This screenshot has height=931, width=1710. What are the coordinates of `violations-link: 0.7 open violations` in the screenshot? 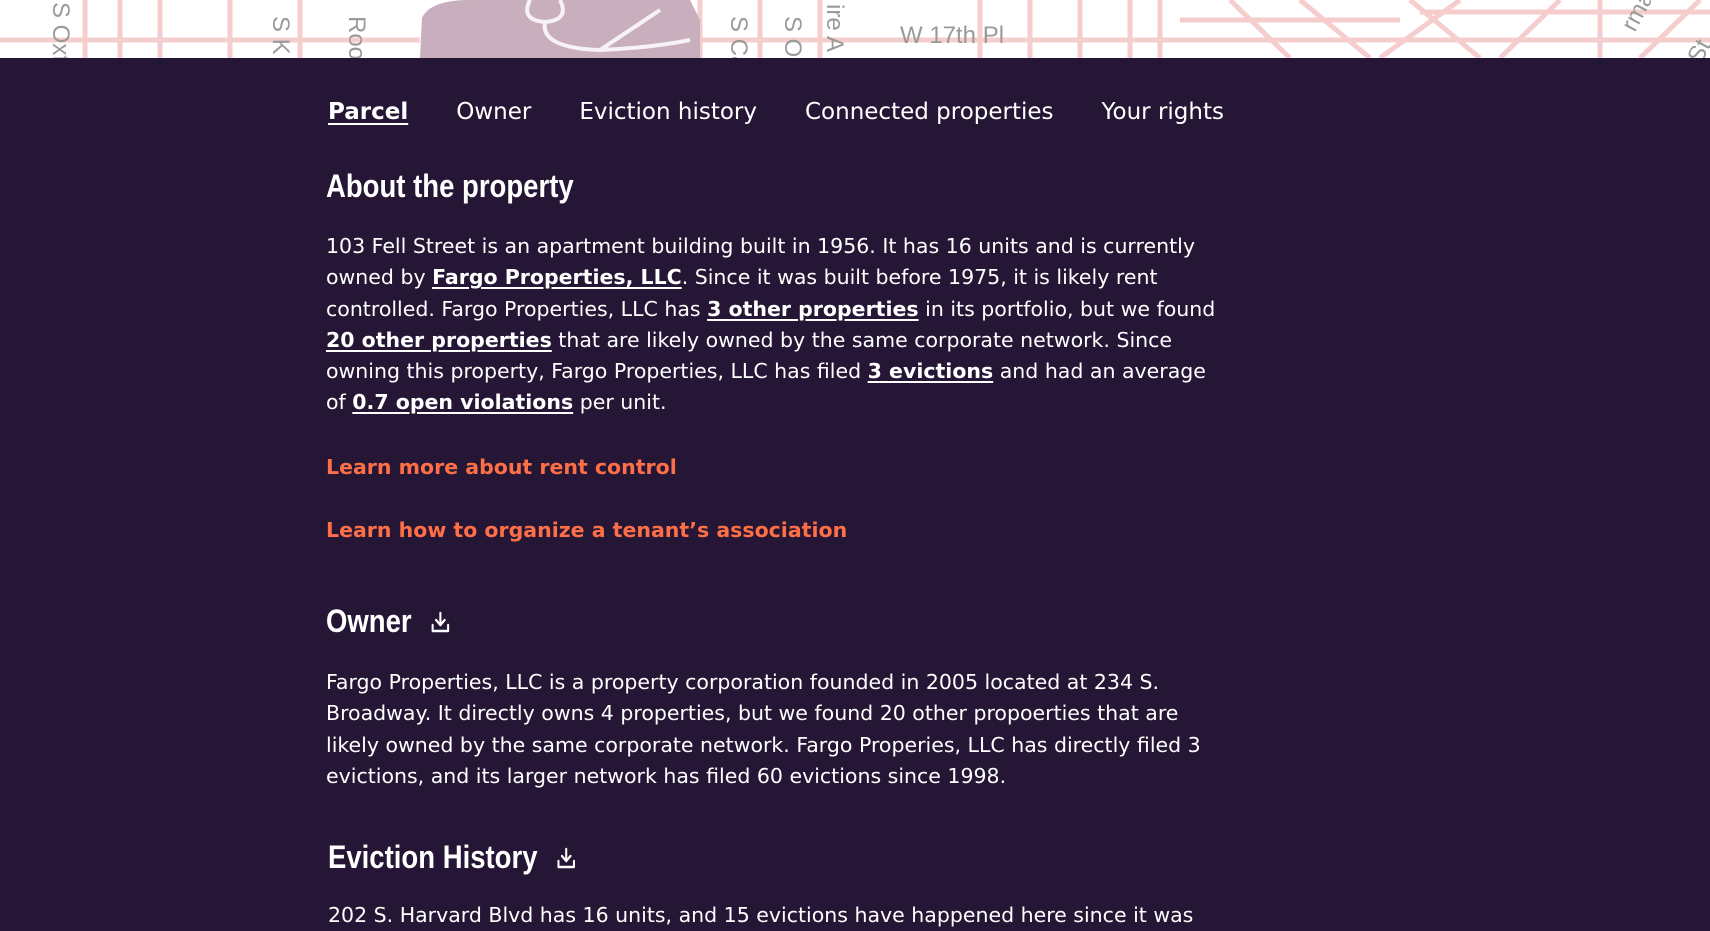 It's located at (462, 402).